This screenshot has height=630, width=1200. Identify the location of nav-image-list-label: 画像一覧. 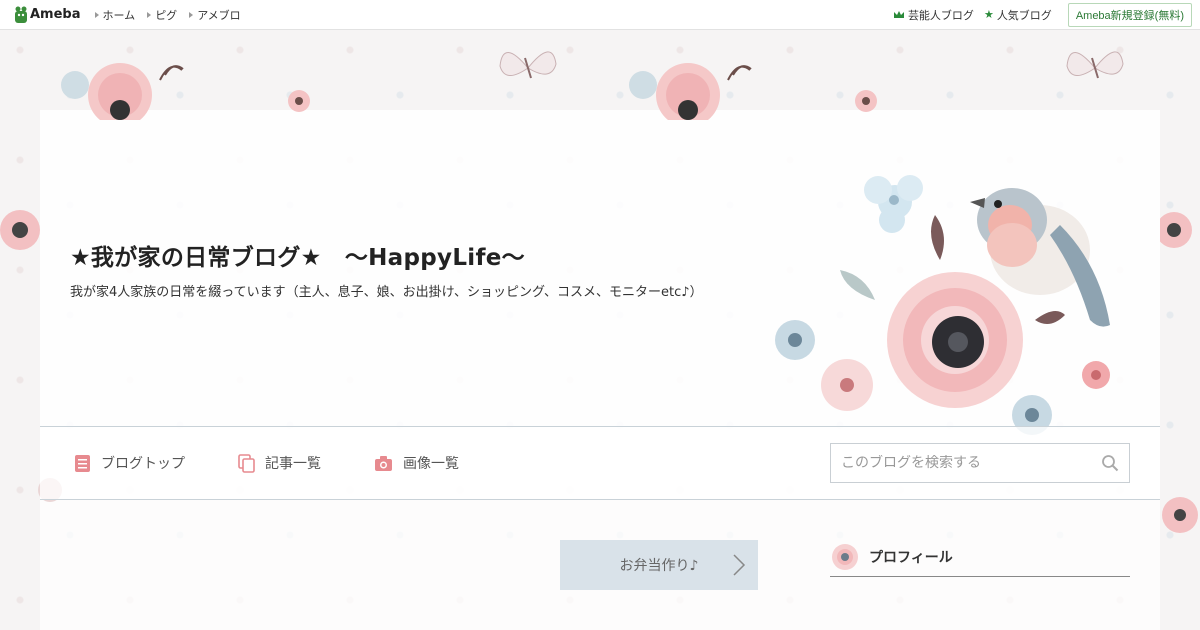
(431, 464).